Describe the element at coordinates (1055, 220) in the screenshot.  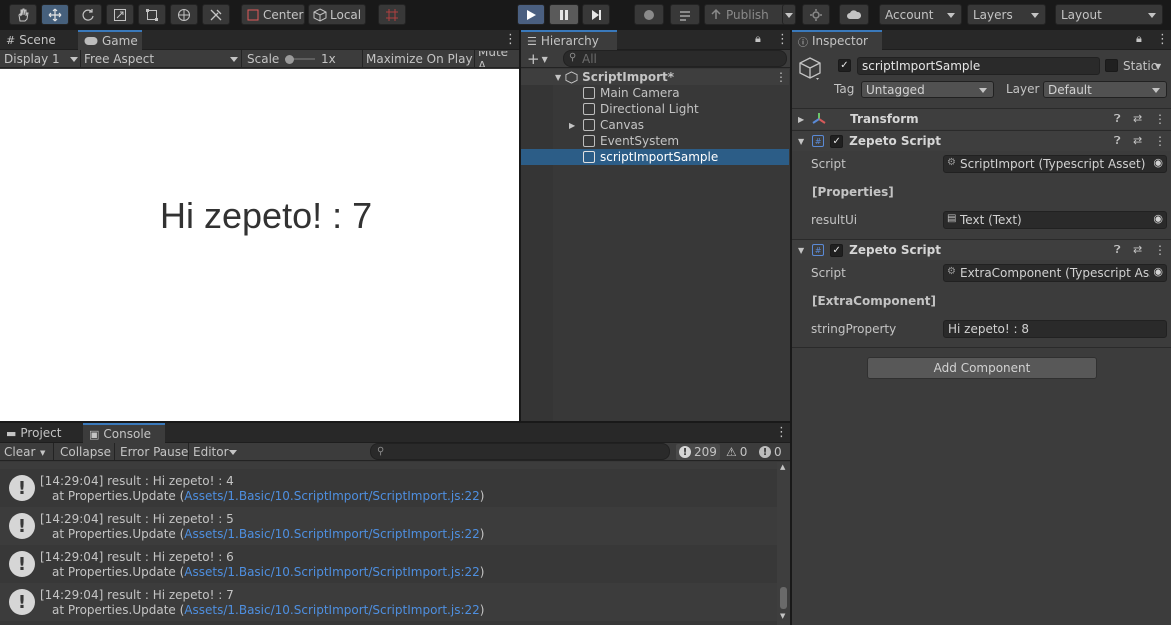
I see `result-ui-object-field: ▤ Text (Text) ◉` at that location.